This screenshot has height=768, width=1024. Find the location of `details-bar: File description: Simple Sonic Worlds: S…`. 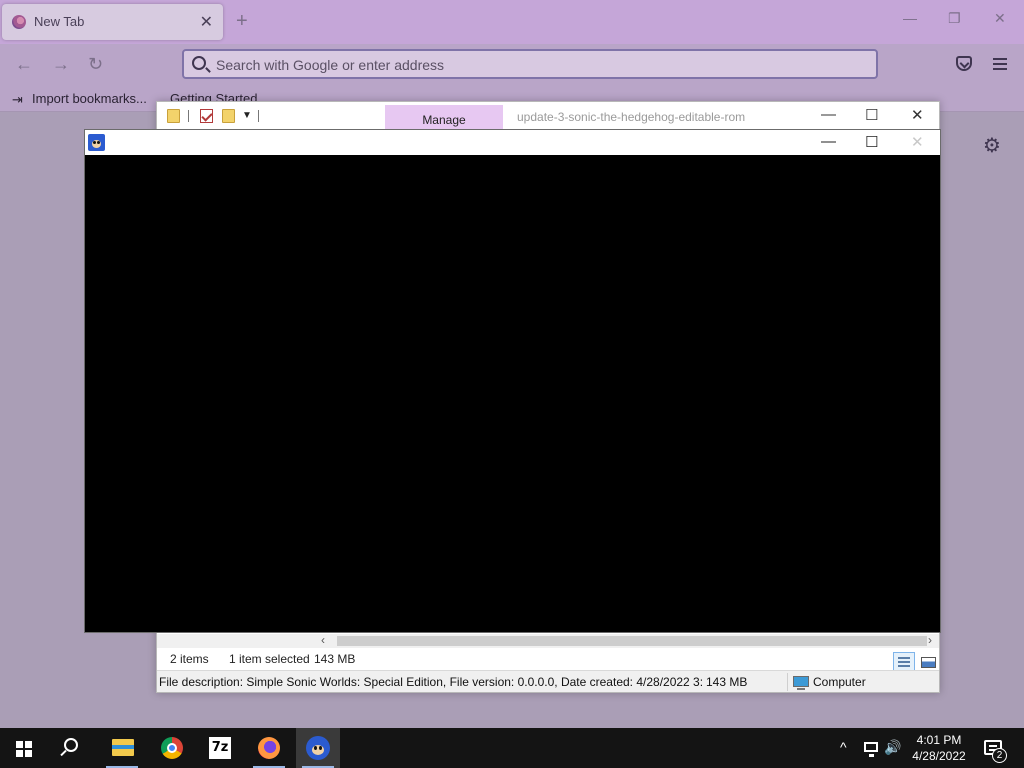

details-bar: File description: Simple Sonic Worlds: S… is located at coordinates (548, 681).